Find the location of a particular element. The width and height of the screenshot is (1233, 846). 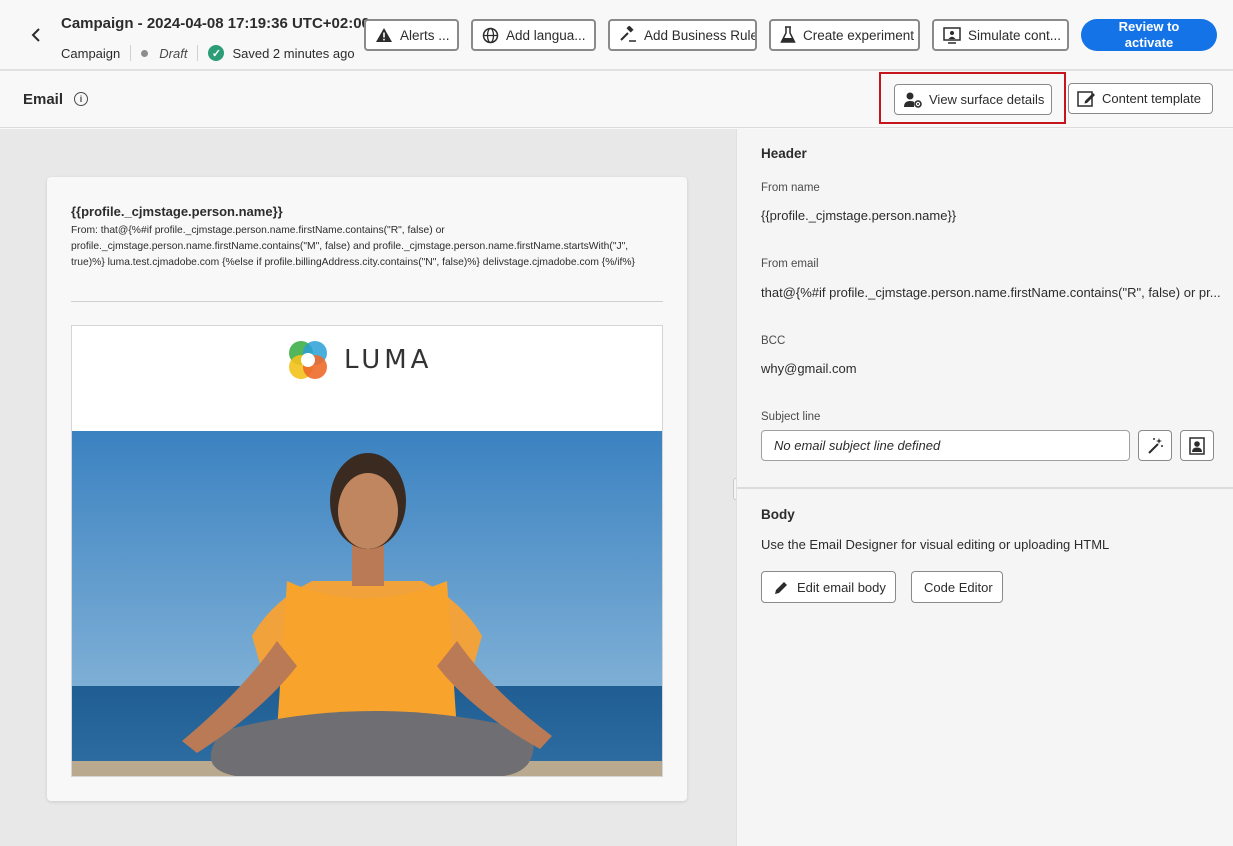

add-business-rule-label: Add Business Rule is located at coordinates (700, 35).